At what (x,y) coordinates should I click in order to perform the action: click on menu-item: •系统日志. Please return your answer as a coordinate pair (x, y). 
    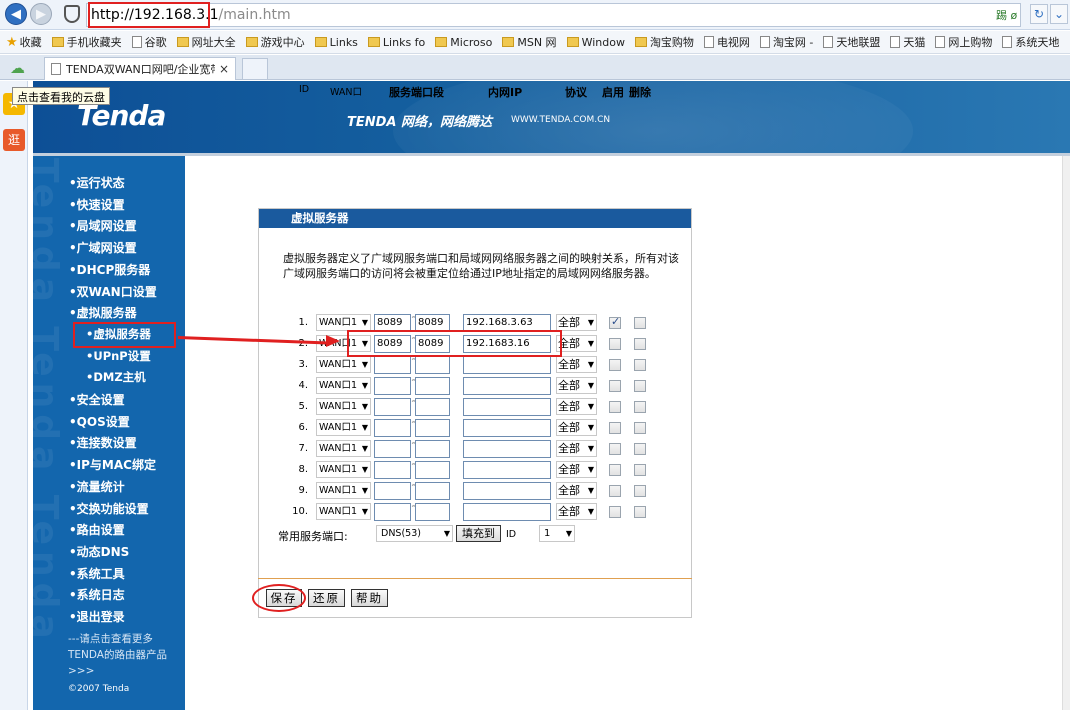
    Looking at the image, I should click on (97, 594).